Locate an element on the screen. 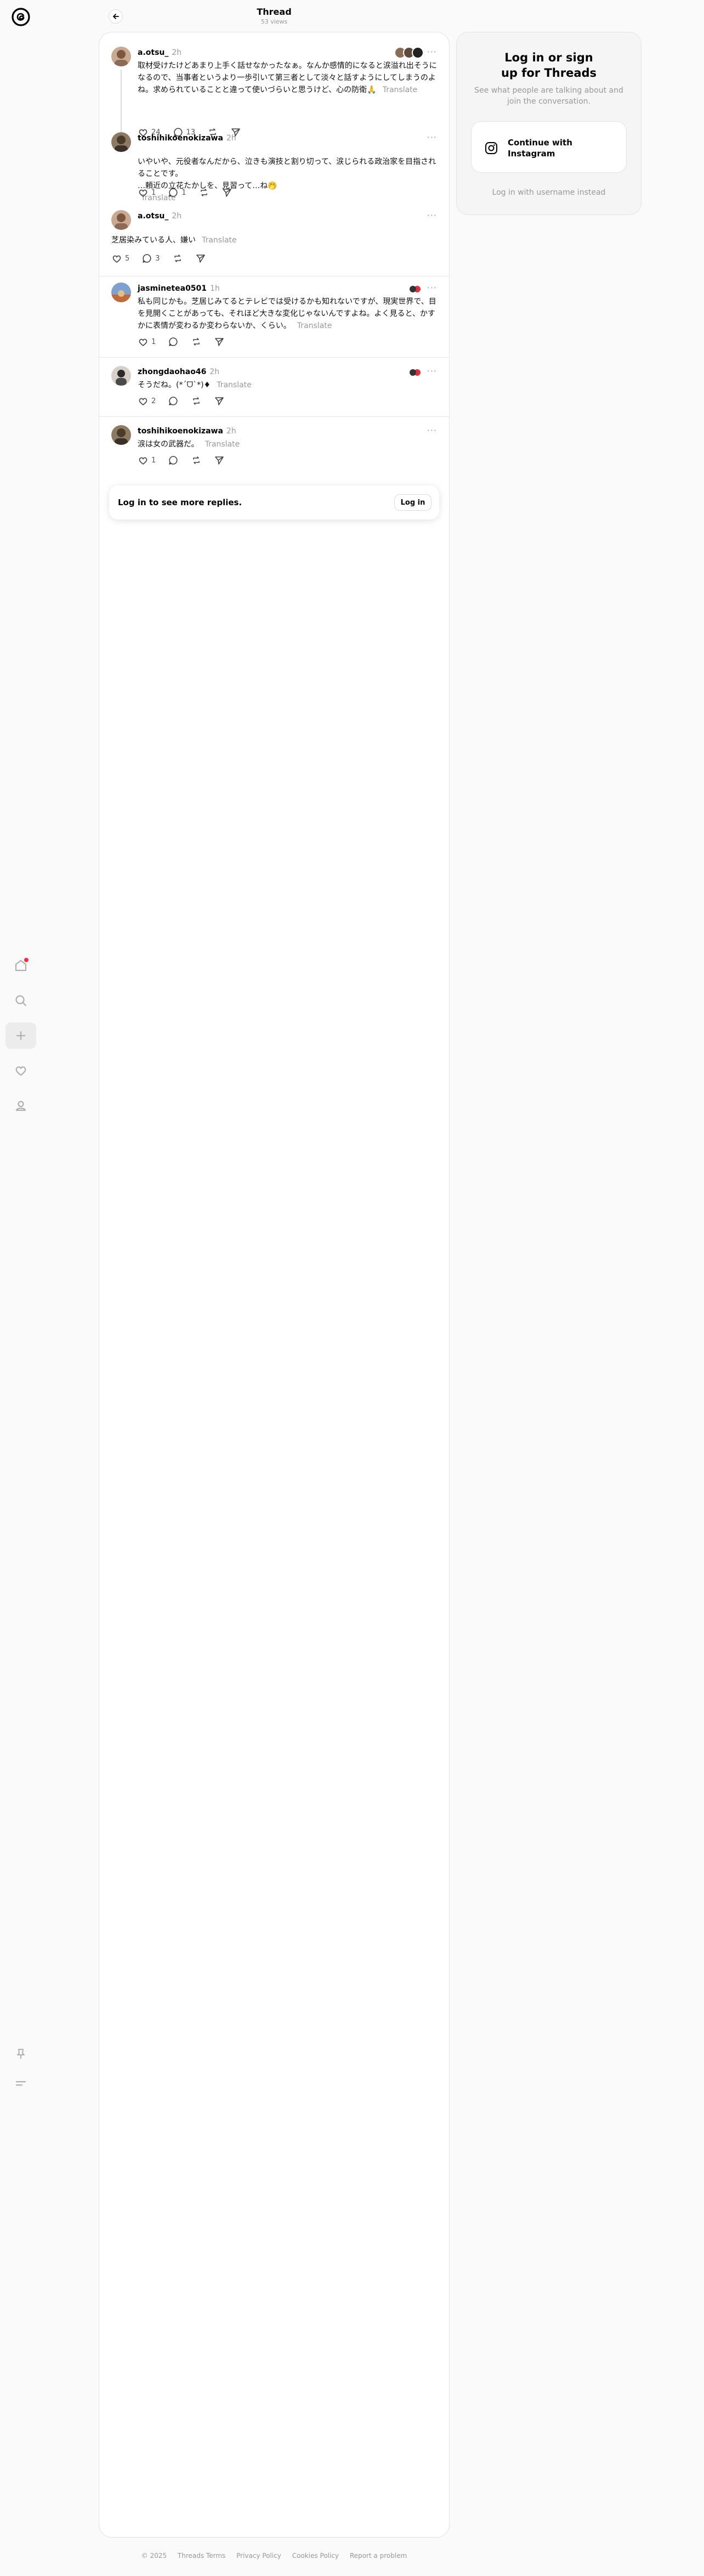 The image size is (704, 2576). username-login-link: Log in with username instead is located at coordinates (549, 192).